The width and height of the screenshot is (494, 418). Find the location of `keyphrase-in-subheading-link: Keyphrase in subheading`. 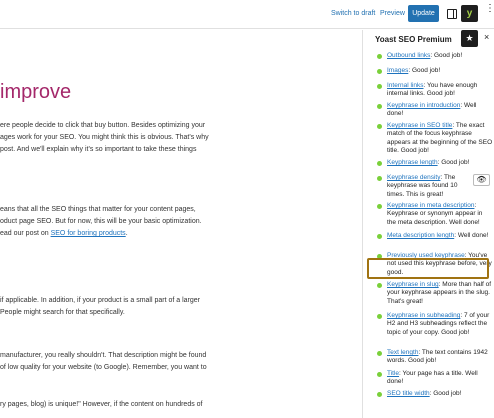

keyphrase-in-subheading-link: Keyphrase in subheading is located at coordinates (423, 315).